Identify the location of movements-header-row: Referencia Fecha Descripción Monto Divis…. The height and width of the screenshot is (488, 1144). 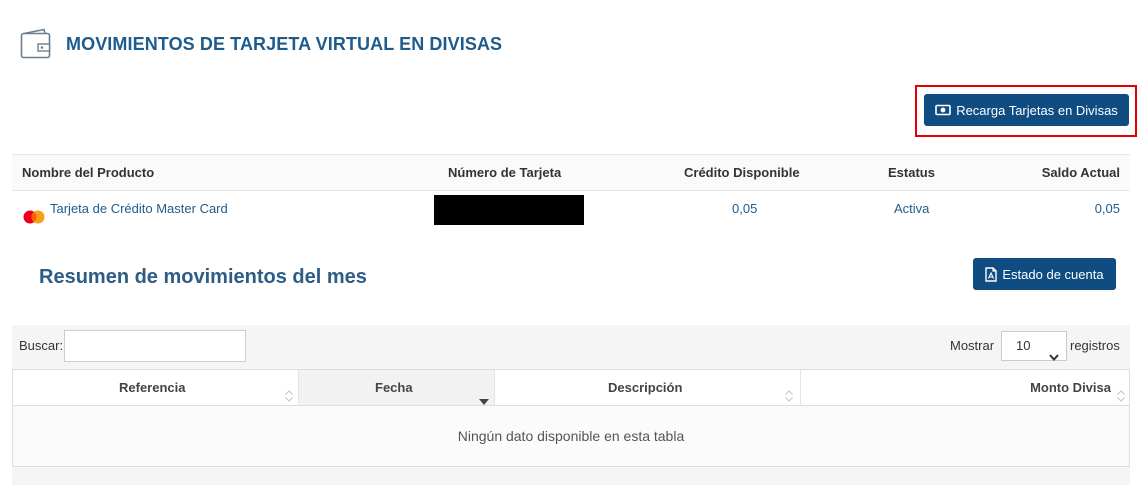
(571, 388).